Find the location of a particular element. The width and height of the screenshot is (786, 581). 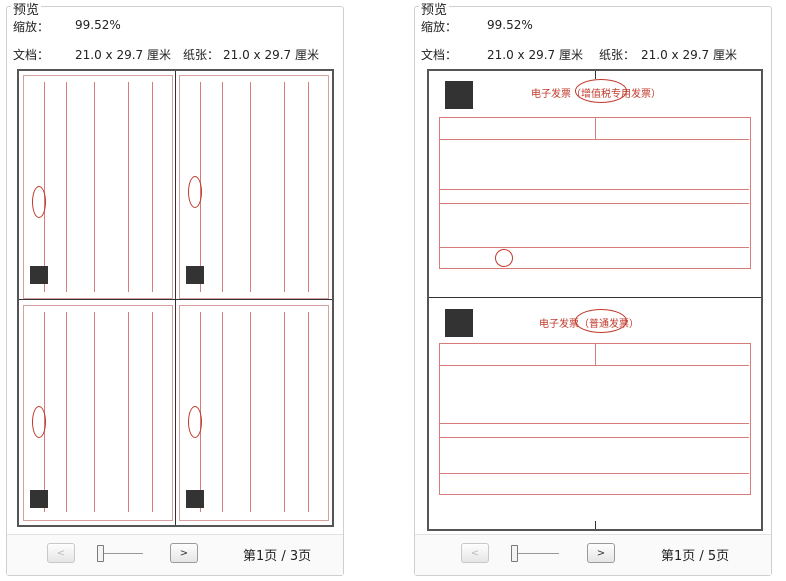

pager-bar: < > 第1页 / 5页 is located at coordinates (593, 554).